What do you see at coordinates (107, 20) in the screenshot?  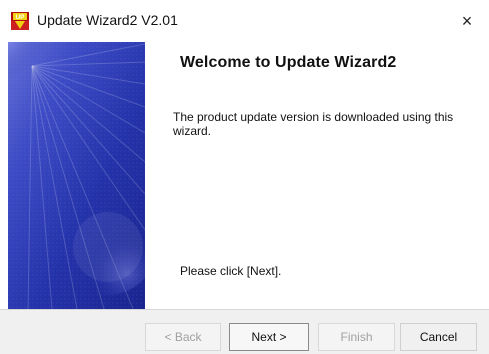 I see `window-title: Update Wizard2 V2.01` at bounding box center [107, 20].